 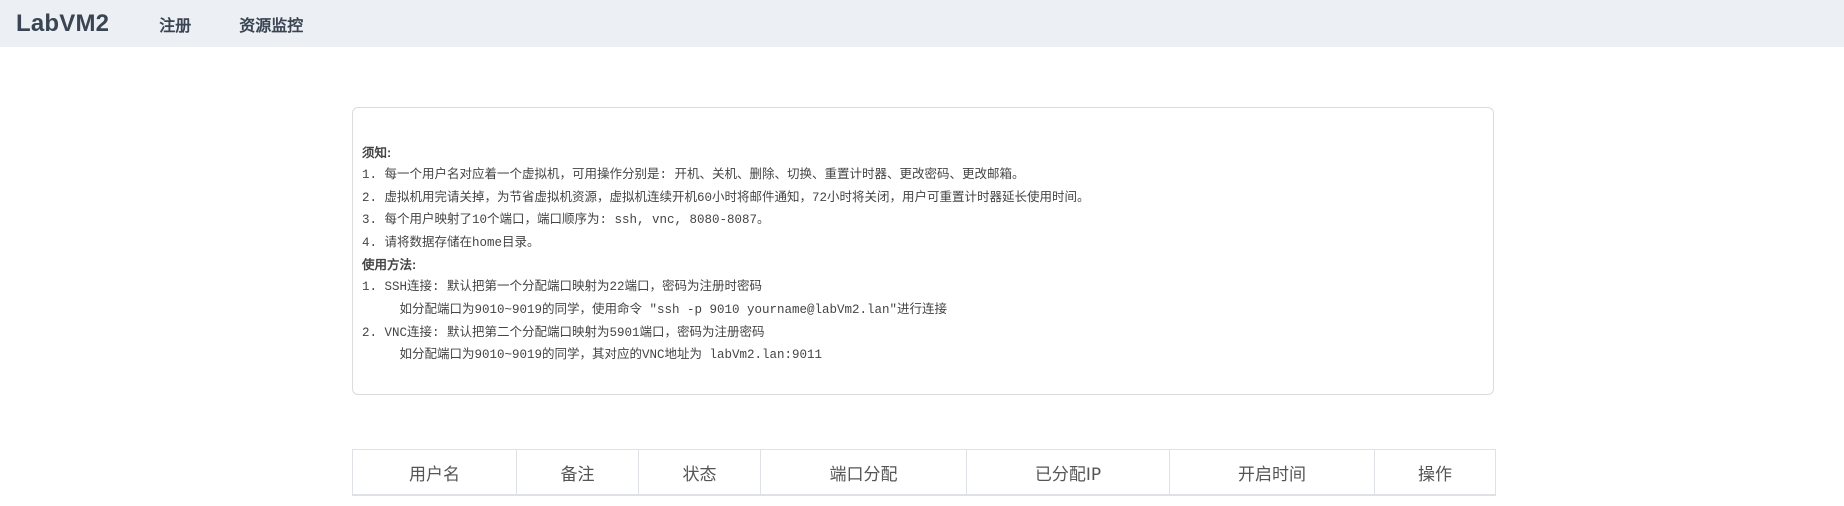 I want to click on vm-users-table: 用户名 备注 状态 端口分配 已分配IP 开启时间 操作, so click(x=924, y=472).